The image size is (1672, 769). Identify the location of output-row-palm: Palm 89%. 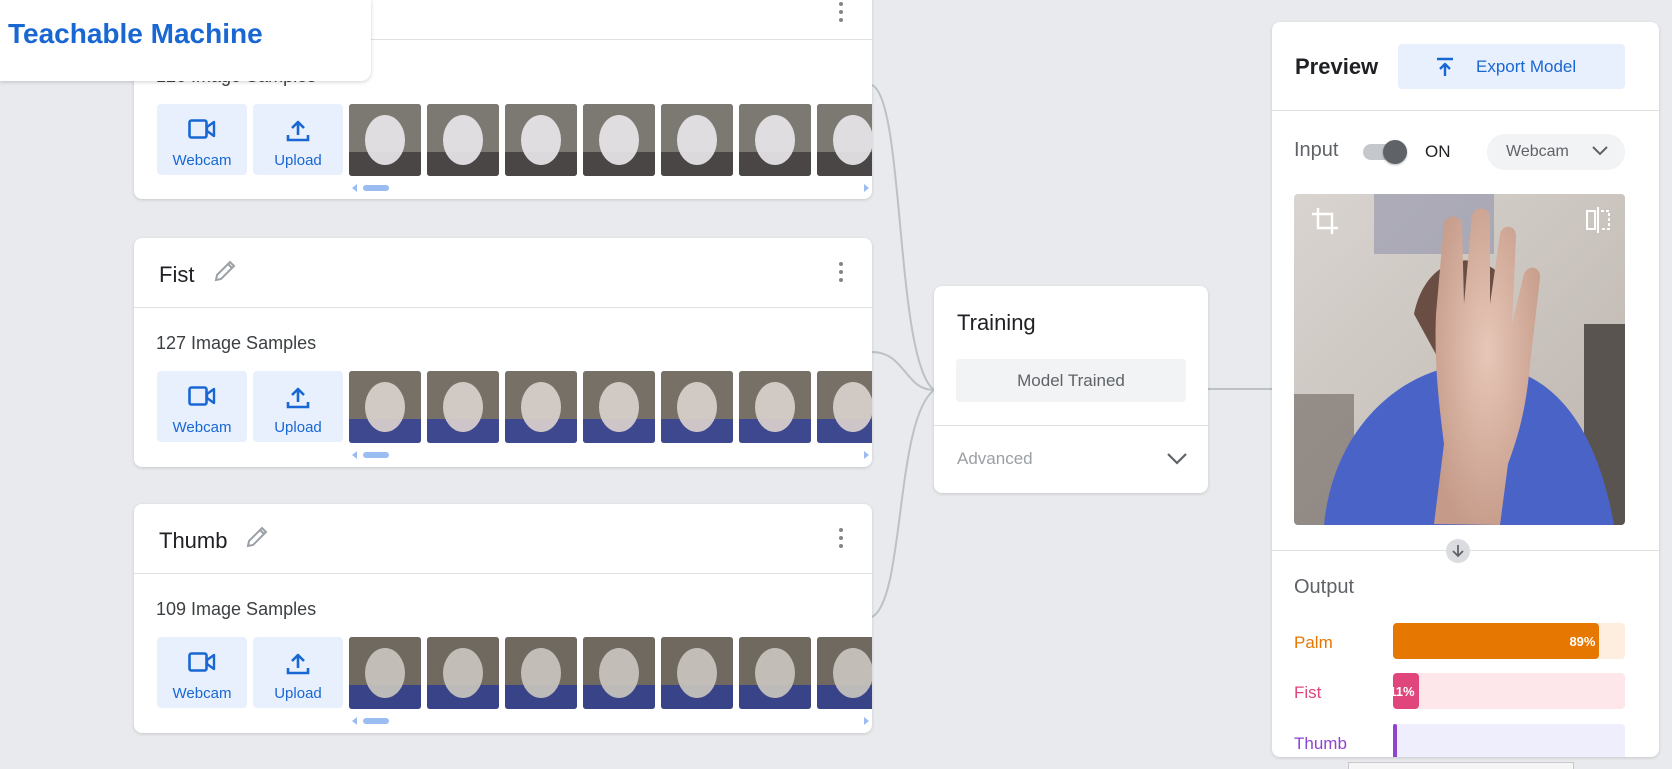
(1459, 641).